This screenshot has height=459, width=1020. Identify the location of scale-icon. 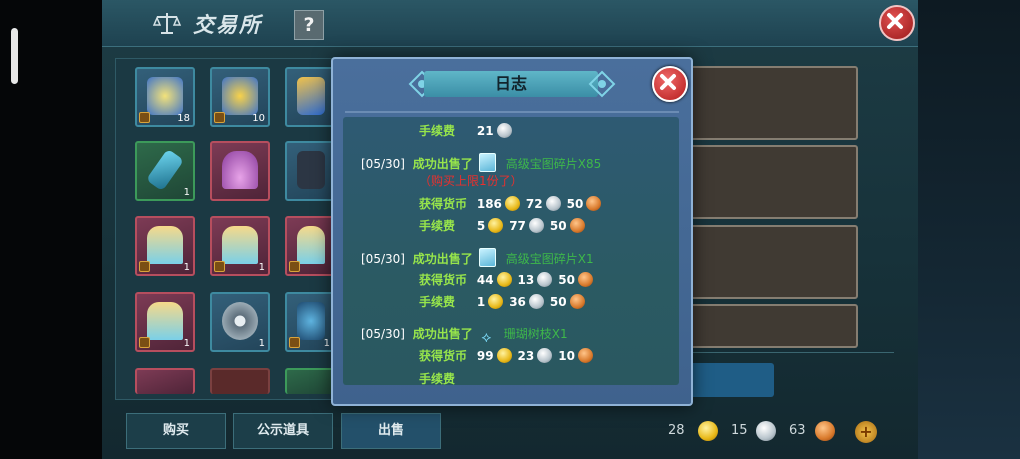
(167, 23).